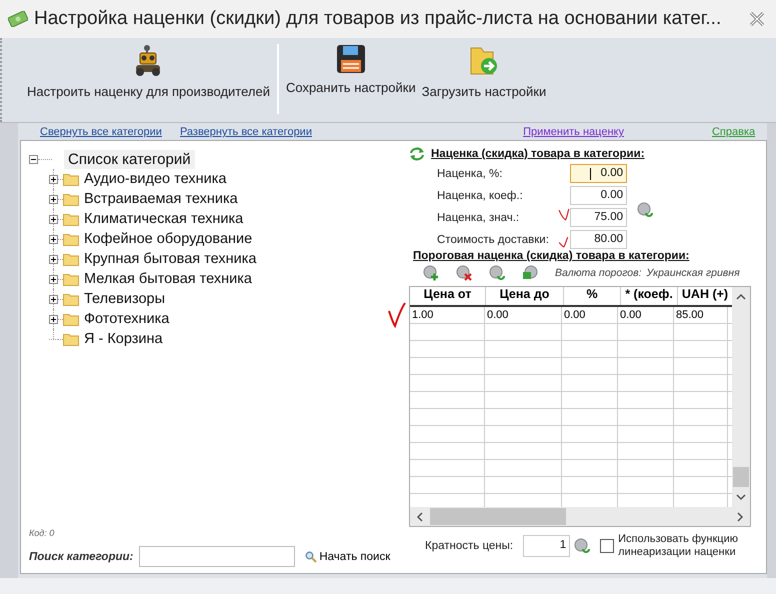 Image resolution: width=776 pixels, height=594 pixels. What do you see at coordinates (164, 219) in the screenshot?
I see `tree-item: Климатическая техника` at bounding box center [164, 219].